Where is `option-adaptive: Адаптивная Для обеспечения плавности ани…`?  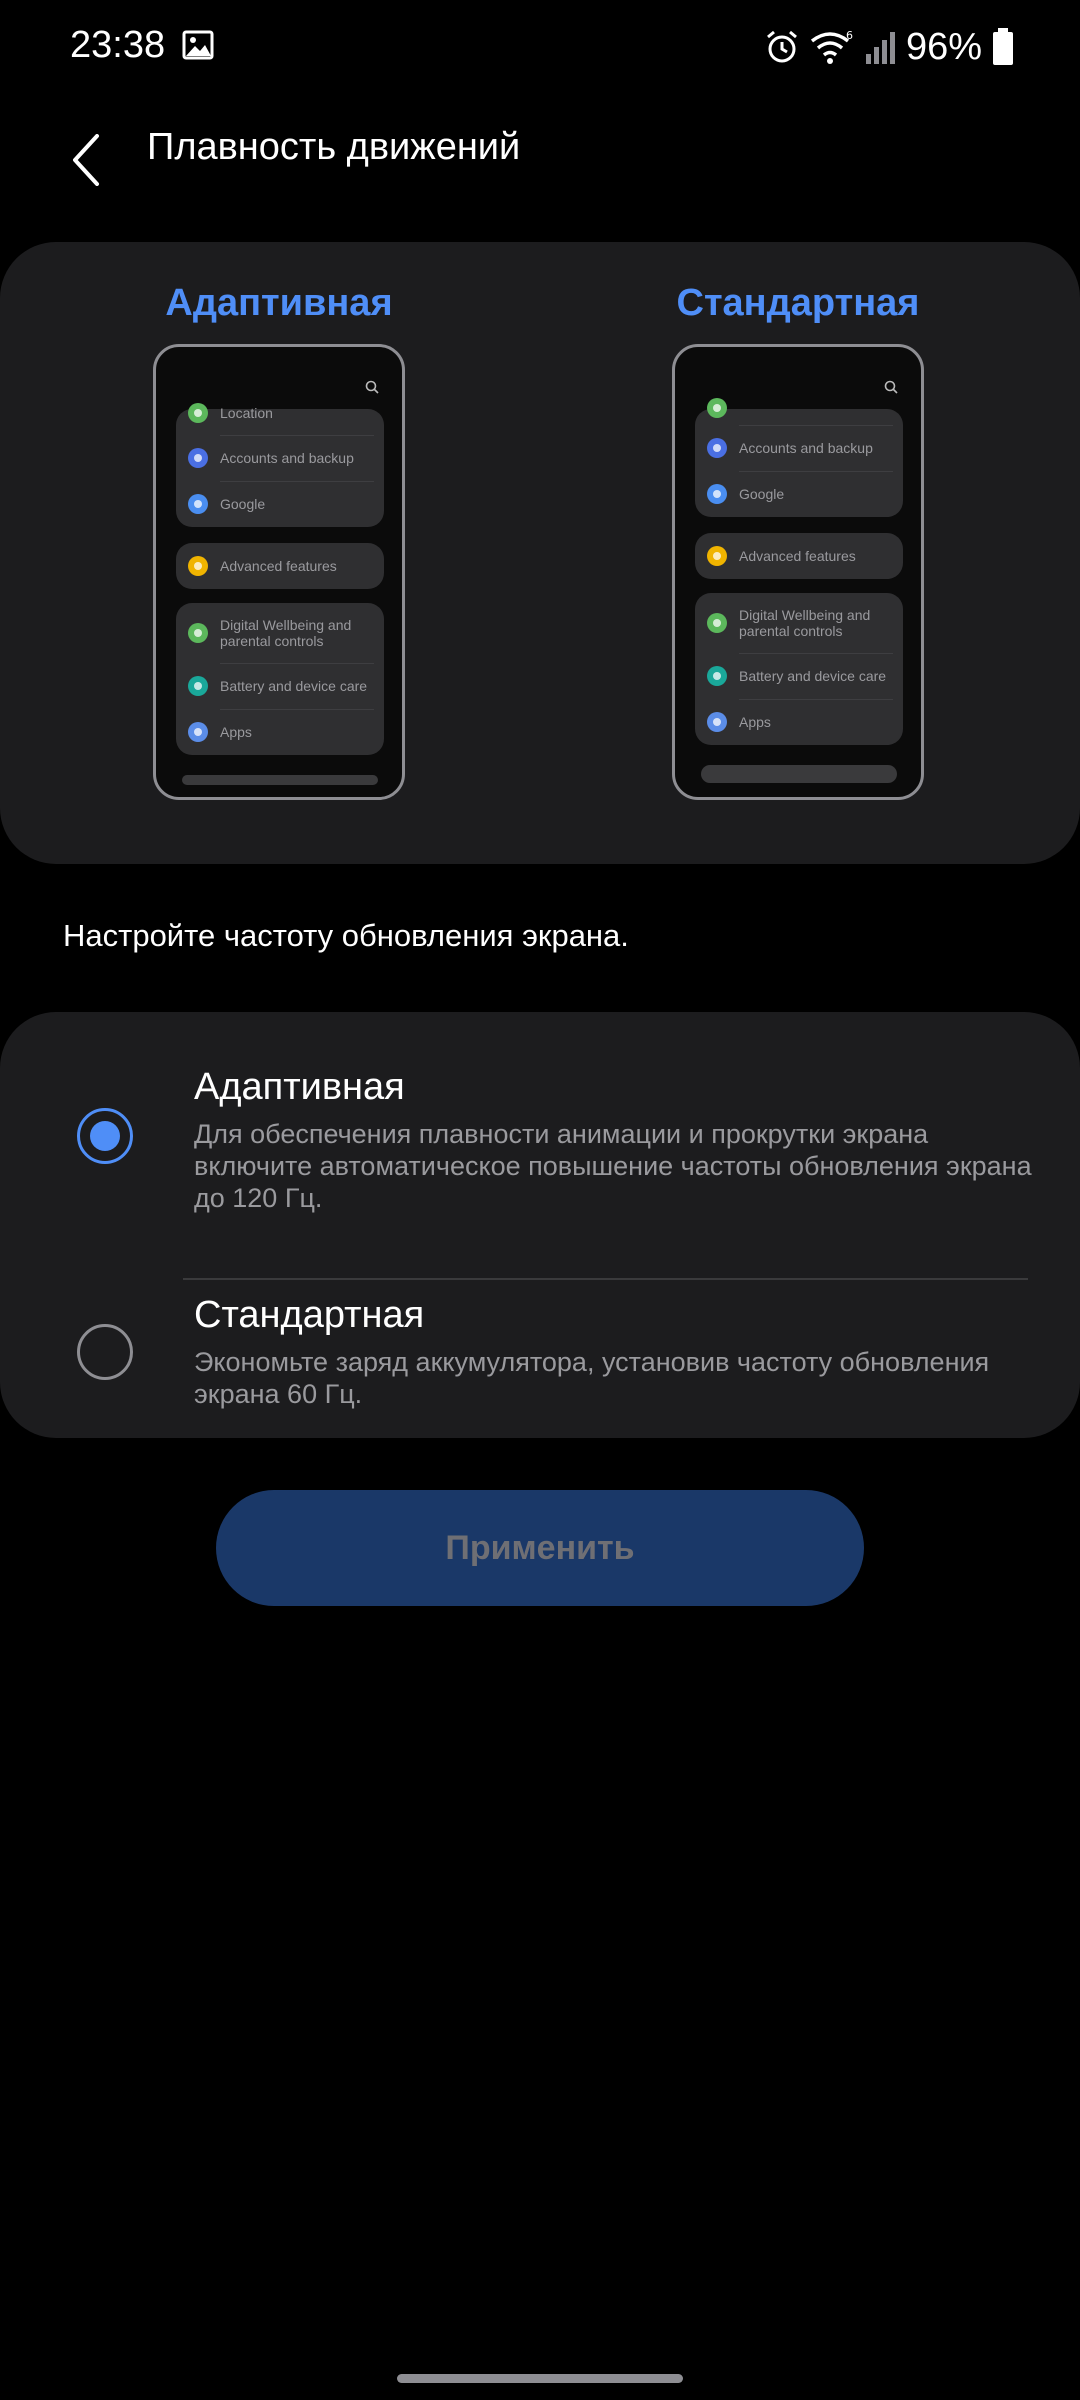 option-adaptive: Адаптивная Для обеспечения плавности ани… is located at coordinates (540, 1166).